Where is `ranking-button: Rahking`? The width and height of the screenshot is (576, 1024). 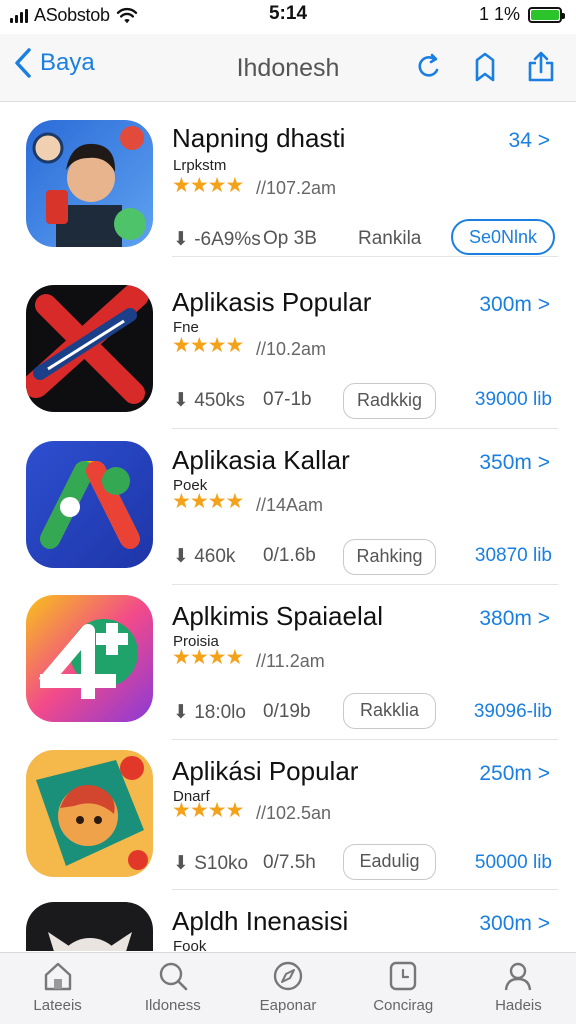 ranking-button: Rahking is located at coordinates (389, 557).